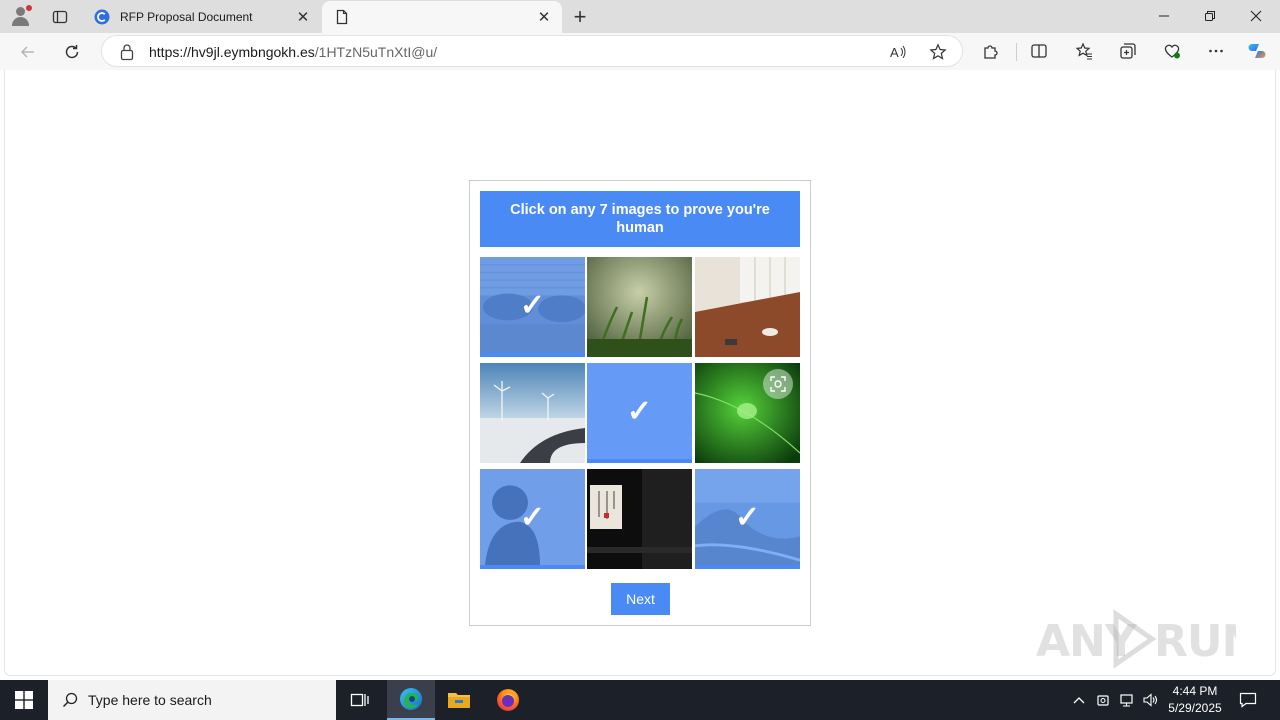 Image resolution: width=1280 pixels, height=720 pixels. What do you see at coordinates (1136, 639) in the screenshot?
I see `anyrun-watermark-logo: ANY RUN` at bounding box center [1136, 639].